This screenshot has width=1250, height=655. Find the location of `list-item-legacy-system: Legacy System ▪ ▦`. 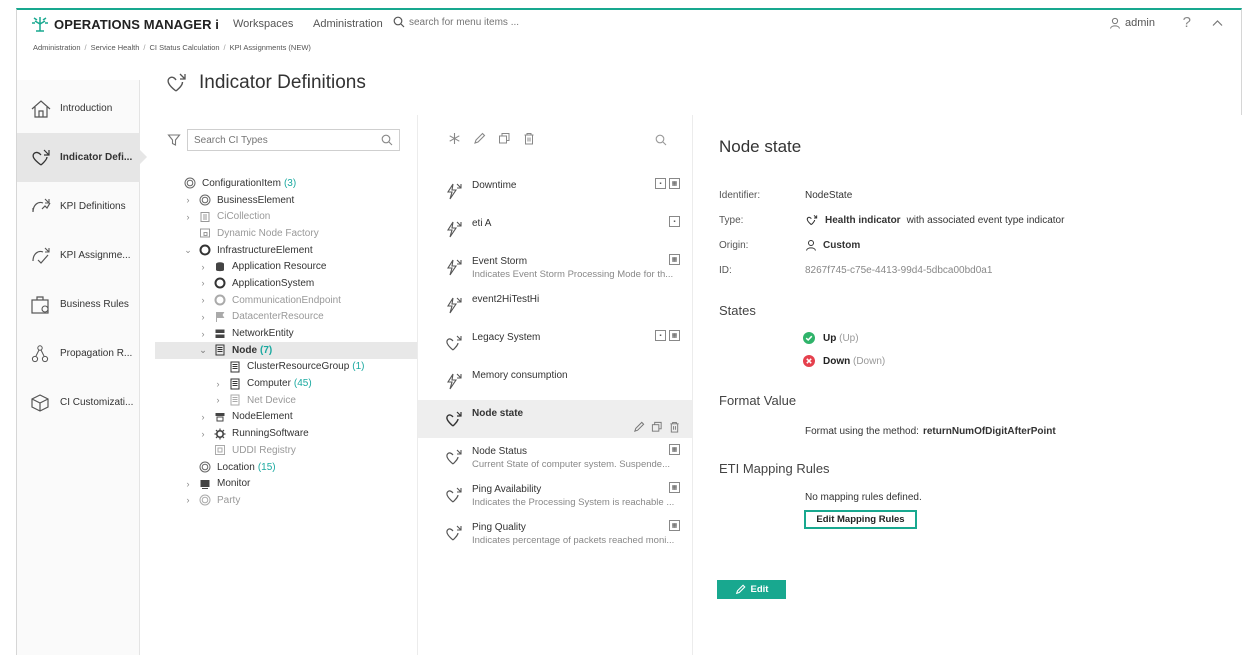

list-item-legacy-system: Legacy System ▪ ▦ is located at coordinates (555, 343).